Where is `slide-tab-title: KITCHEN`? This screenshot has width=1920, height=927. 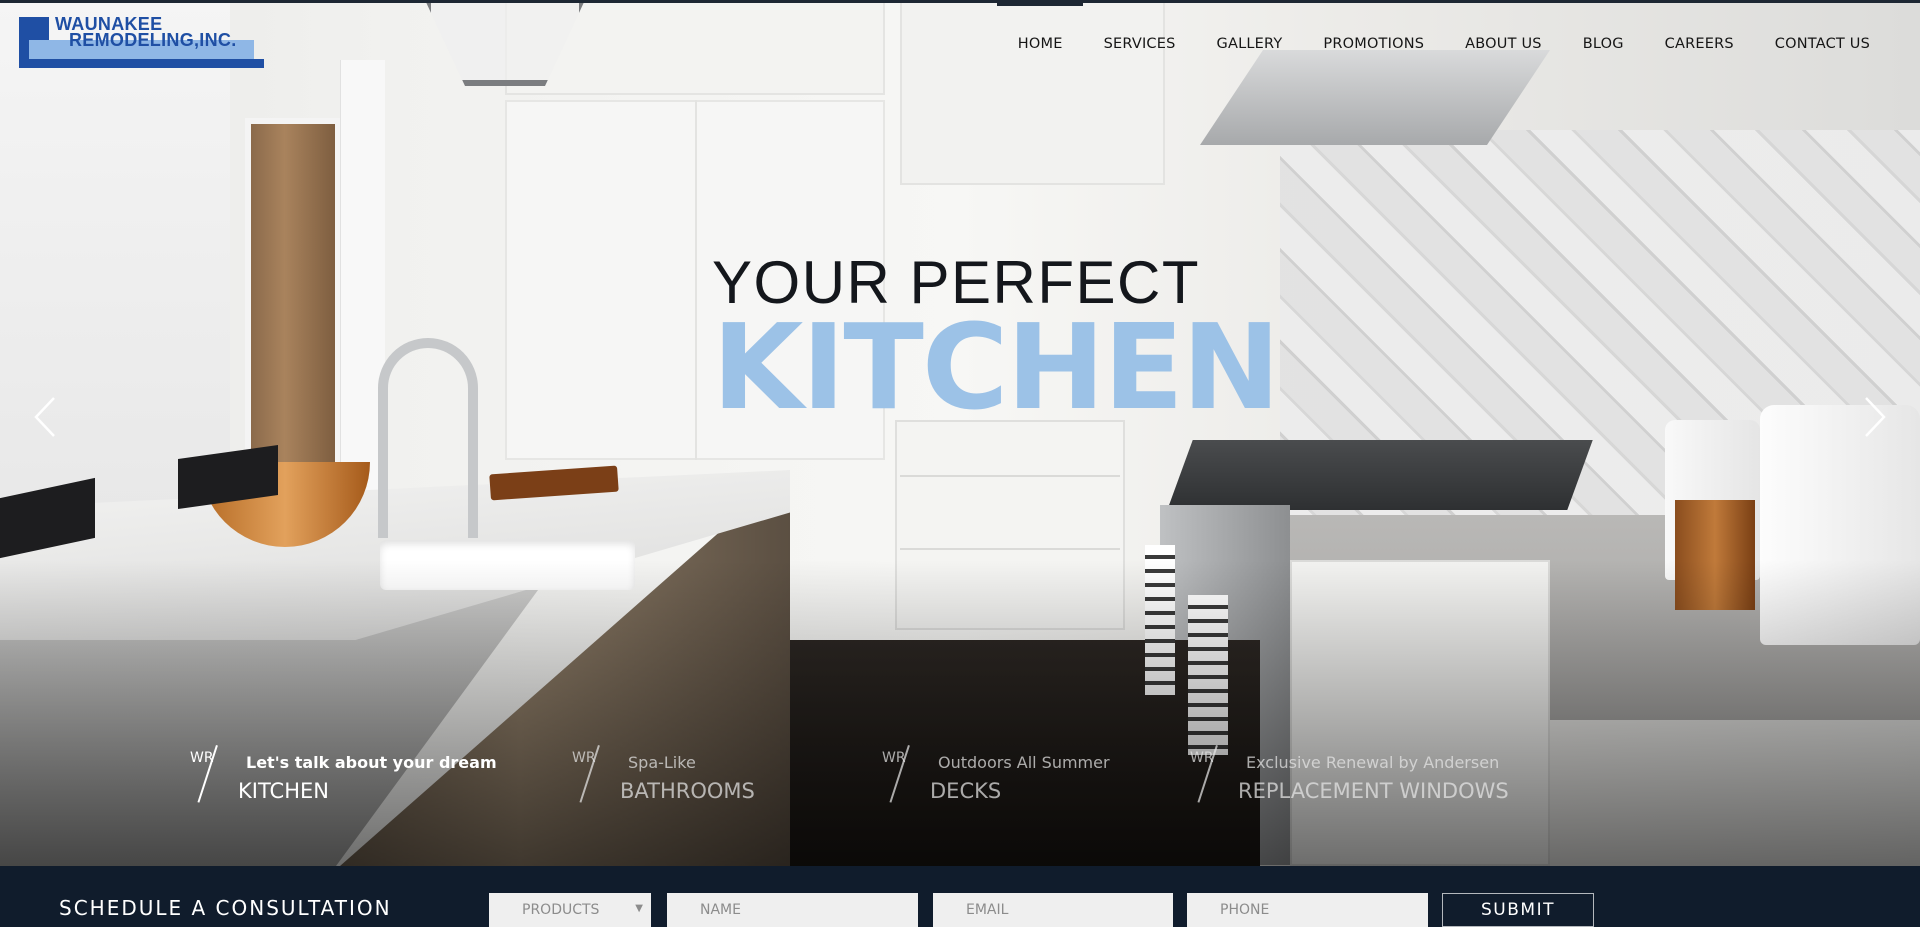 slide-tab-title: KITCHEN is located at coordinates (283, 791).